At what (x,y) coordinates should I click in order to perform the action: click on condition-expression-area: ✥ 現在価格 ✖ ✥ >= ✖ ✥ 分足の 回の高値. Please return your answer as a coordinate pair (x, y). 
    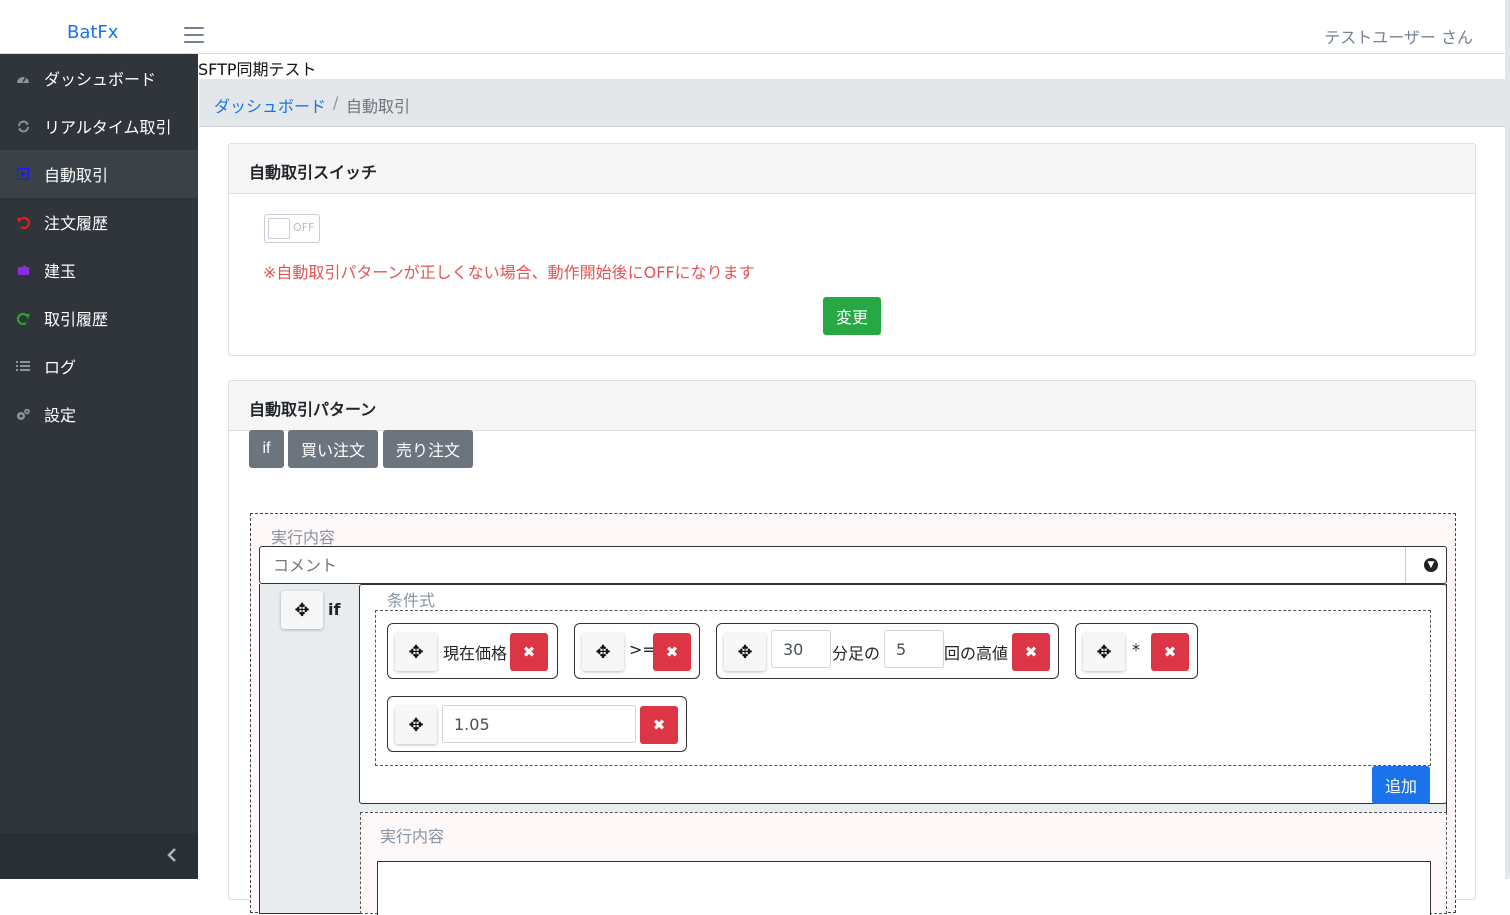
    Looking at the image, I should click on (903, 688).